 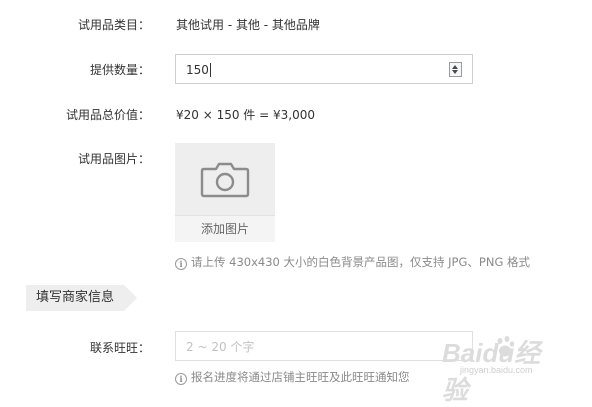 What do you see at coordinates (306, 347) in the screenshot?
I see `wangwang-input` at bounding box center [306, 347].